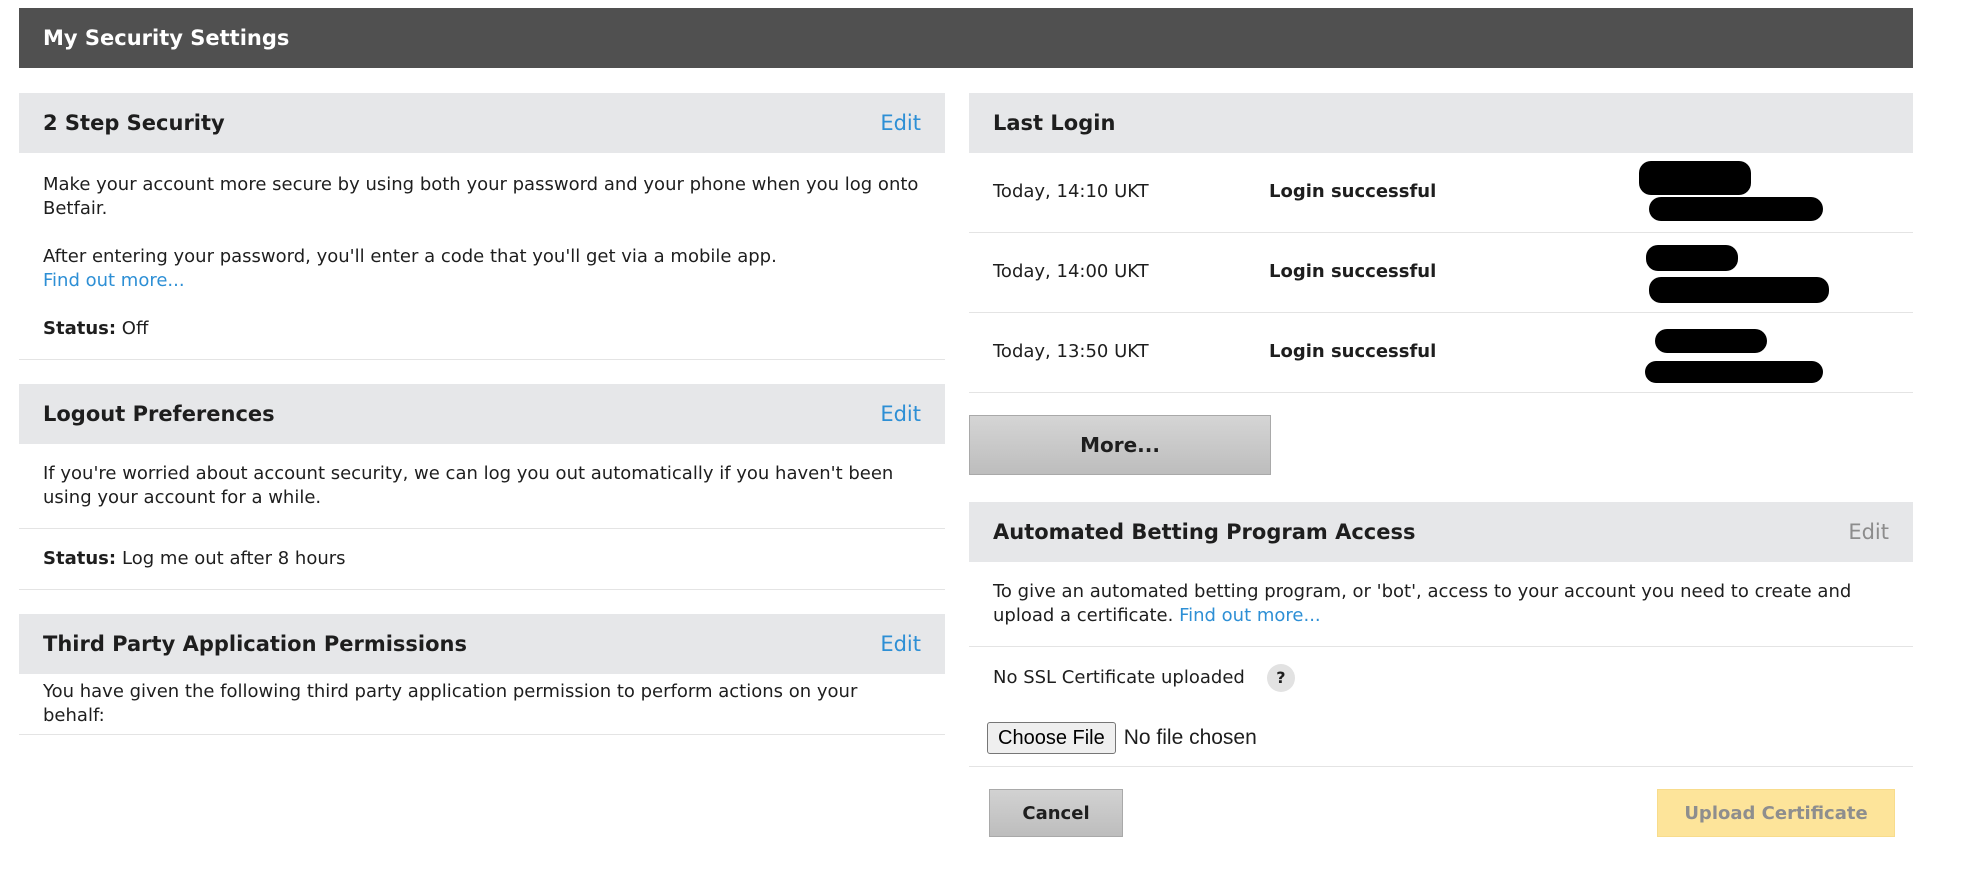 This screenshot has height=871, width=1969. What do you see at coordinates (482, 329) in the screenshot?
I see `two-step-status: Status: Off` at bounding box center [482, 329].